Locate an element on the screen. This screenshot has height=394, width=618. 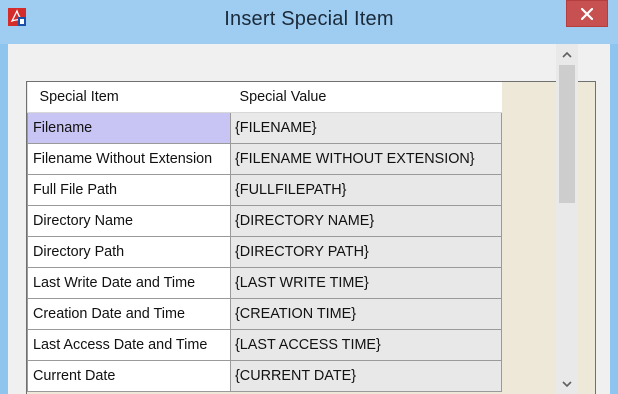
close-button is located at coordinates (587, 13).